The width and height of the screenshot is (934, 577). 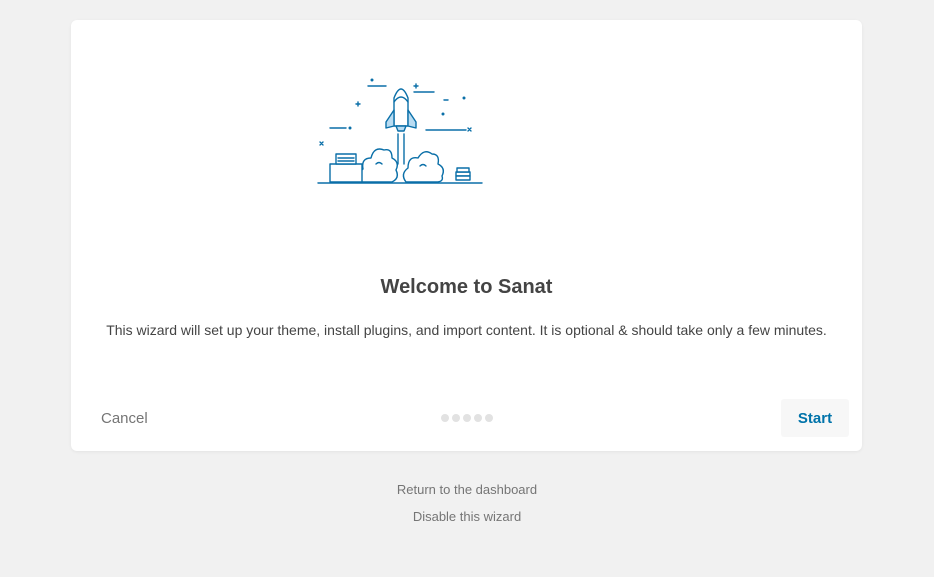 What do you see at coordinates (815, 418) in the screenshot?
I see `start-button: Start` at bounding box center [815, 418].